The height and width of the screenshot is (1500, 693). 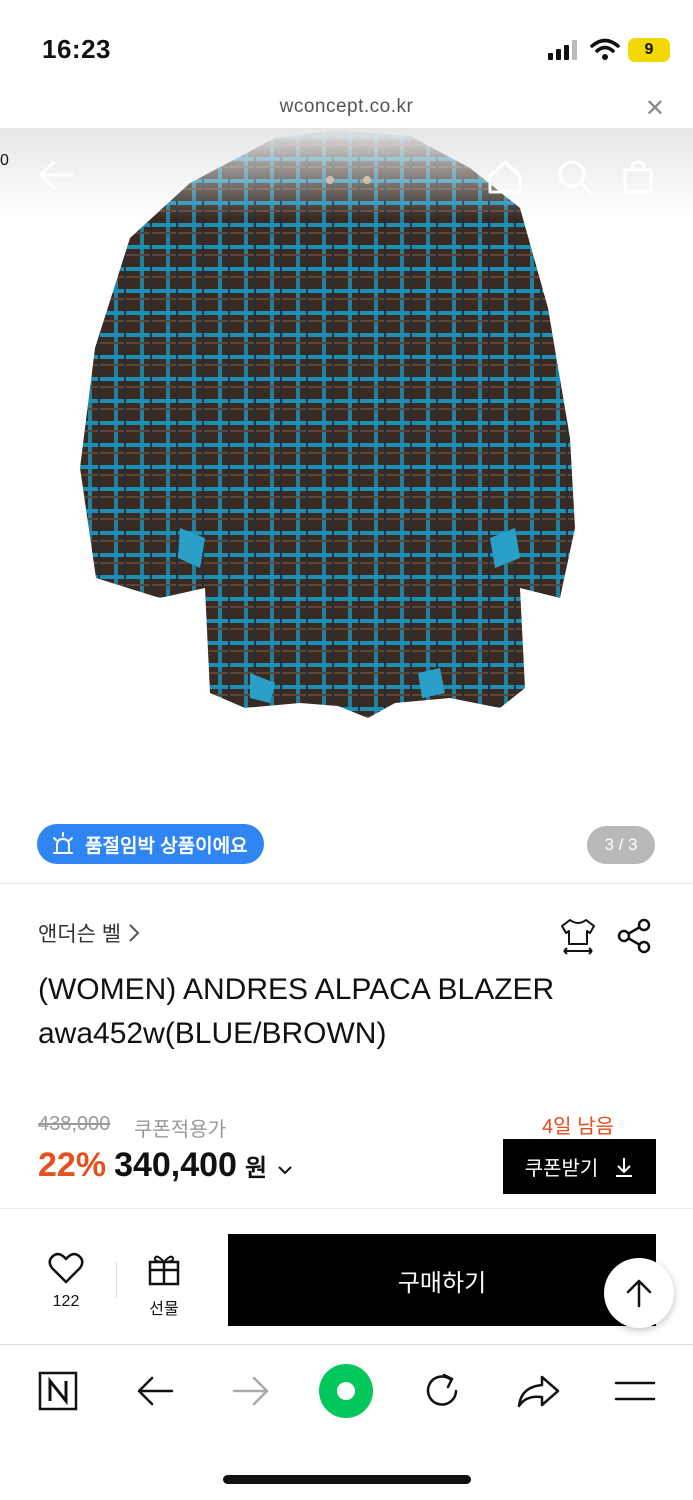 I want to click on discount-rate: 22%, so click(x=72, y=1165).